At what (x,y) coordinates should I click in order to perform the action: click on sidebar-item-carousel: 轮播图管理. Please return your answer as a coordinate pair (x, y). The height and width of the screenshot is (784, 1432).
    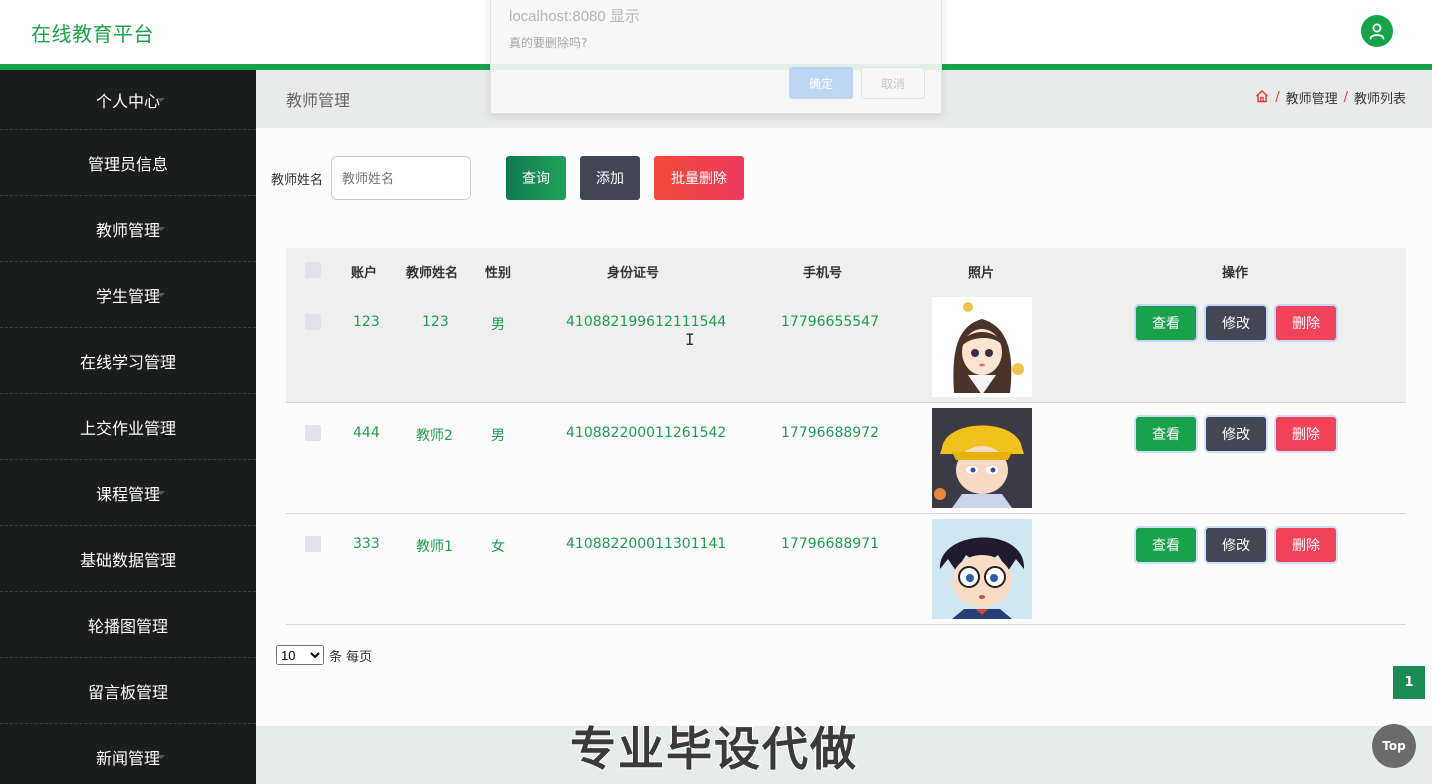
    Looking at the image, I should click on (128, 625).